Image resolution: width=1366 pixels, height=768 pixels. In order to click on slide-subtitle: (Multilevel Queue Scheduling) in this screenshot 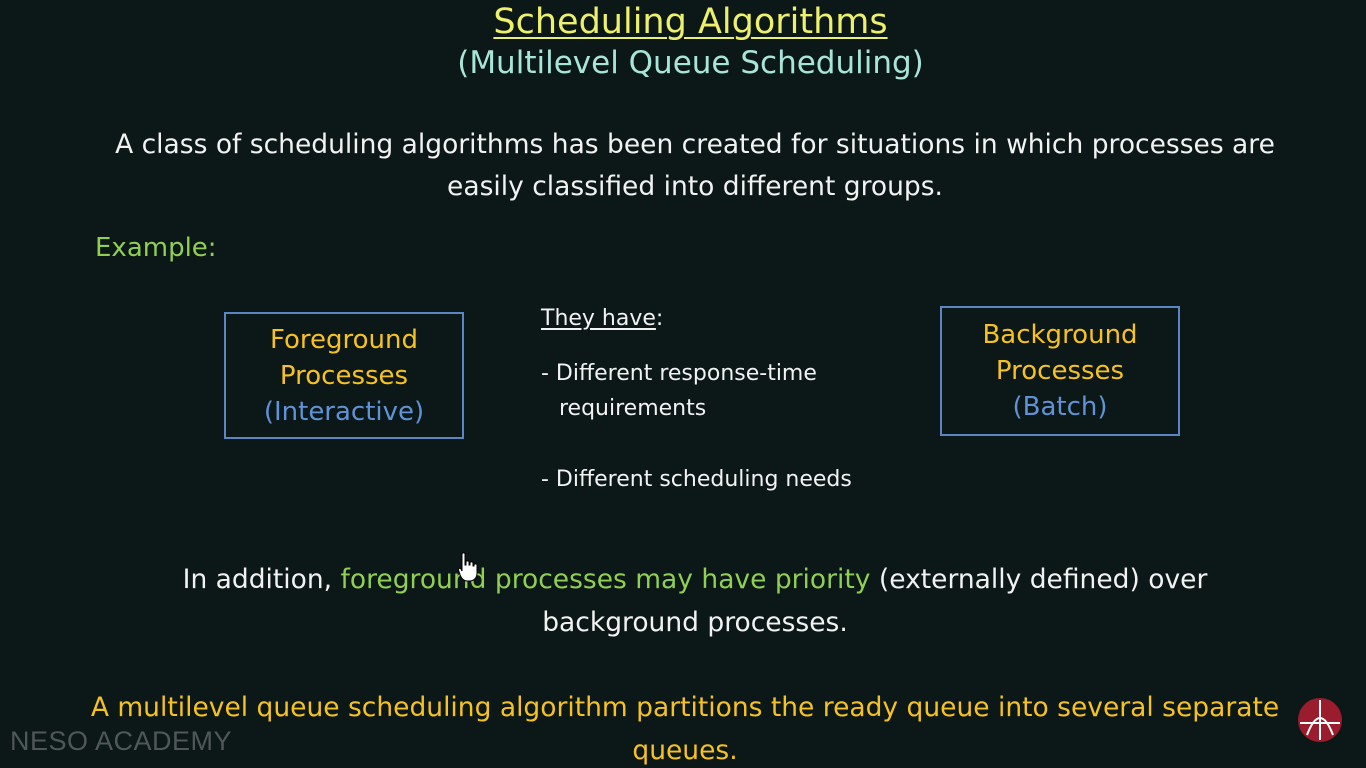, I will do `click(690, 63)`.